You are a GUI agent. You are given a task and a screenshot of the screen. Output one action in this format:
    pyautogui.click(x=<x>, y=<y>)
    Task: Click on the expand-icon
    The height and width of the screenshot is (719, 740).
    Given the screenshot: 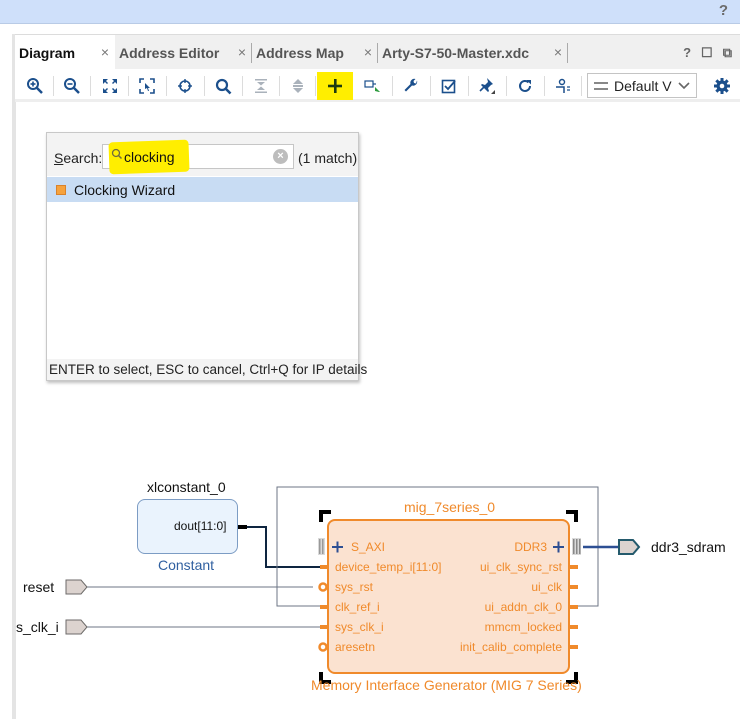 What is the action you would take?
    pyautogui.click(x=298, y=86)
    